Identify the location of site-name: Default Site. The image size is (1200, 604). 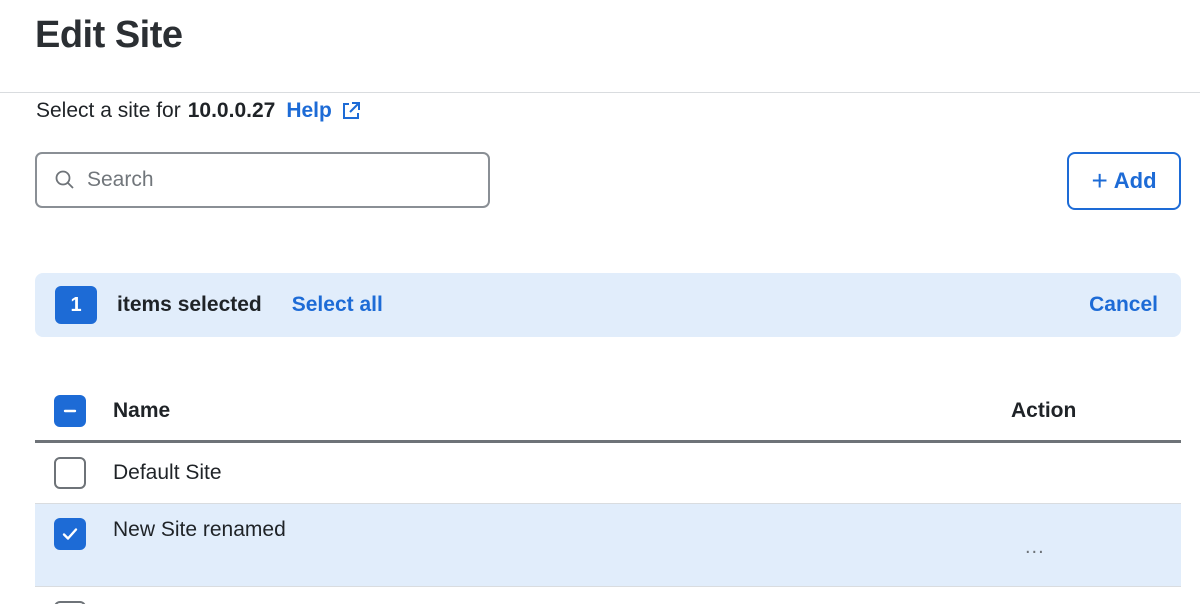
(167, 472).